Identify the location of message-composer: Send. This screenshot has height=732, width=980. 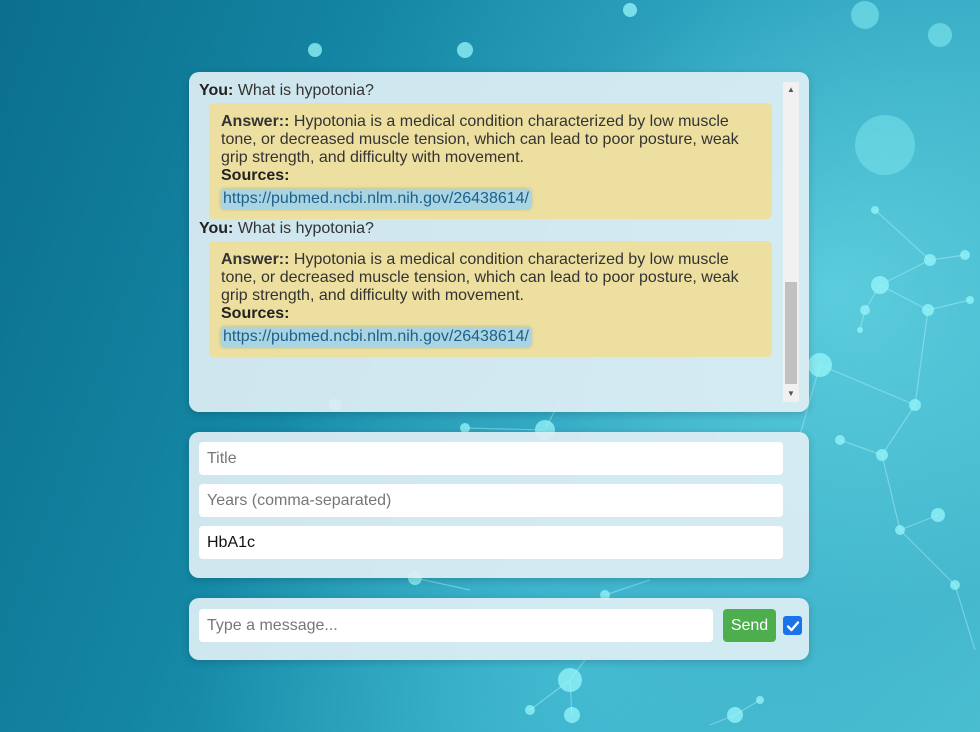
(499, 629).